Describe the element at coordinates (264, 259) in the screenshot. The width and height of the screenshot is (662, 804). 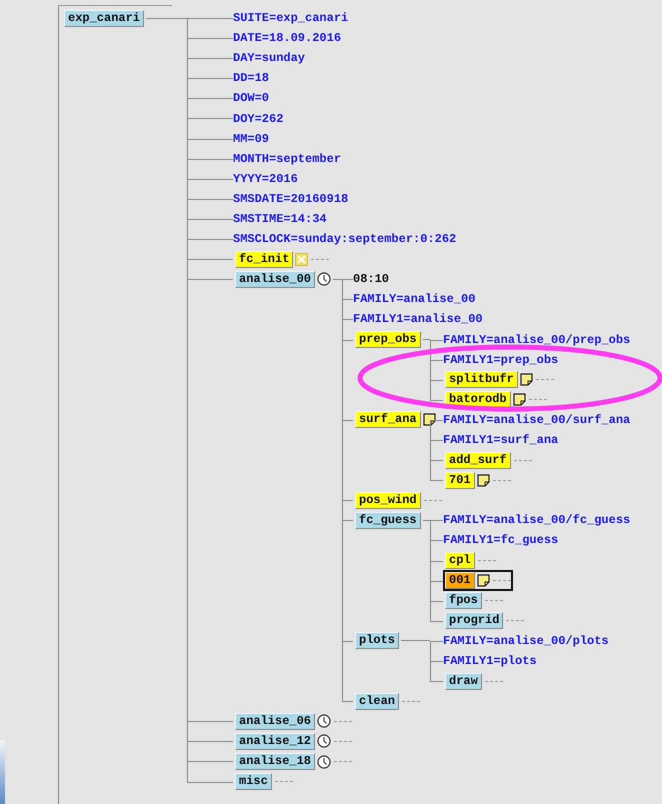
I see `tree-node: fc_init` at that location.